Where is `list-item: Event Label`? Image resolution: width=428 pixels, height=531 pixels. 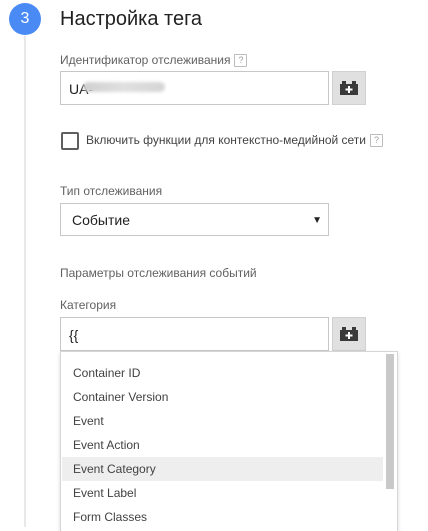
list-item: Event Label is located at coordinates (222, 493).